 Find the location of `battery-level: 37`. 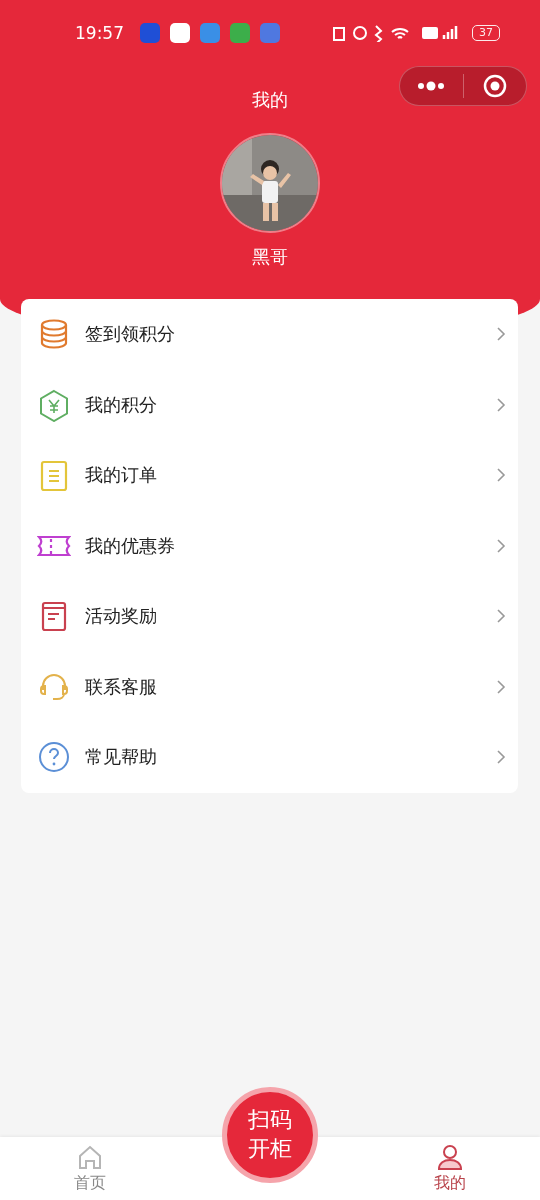

battery-level: 37 is located at coordinates (486, 33).